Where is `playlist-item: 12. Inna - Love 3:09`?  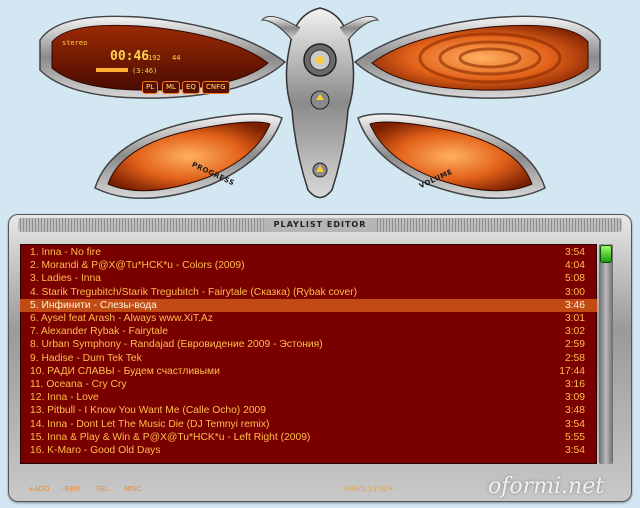
playlist-item: 12. Inna - Love 3:09 is located at coordinates (308, 397).